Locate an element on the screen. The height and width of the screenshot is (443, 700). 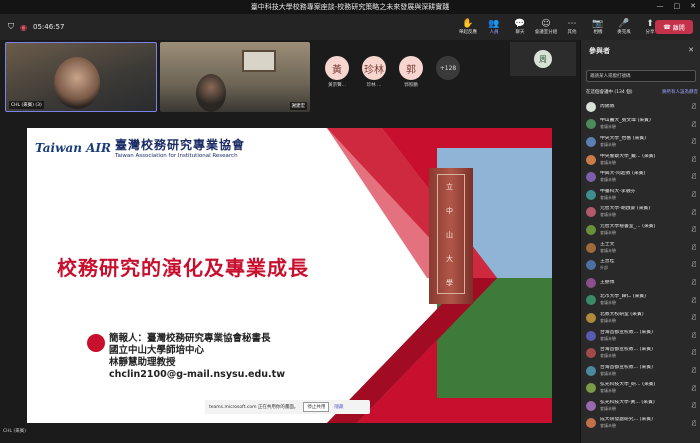
toolbar-label: 分享 is located at coordinates (650, 32).